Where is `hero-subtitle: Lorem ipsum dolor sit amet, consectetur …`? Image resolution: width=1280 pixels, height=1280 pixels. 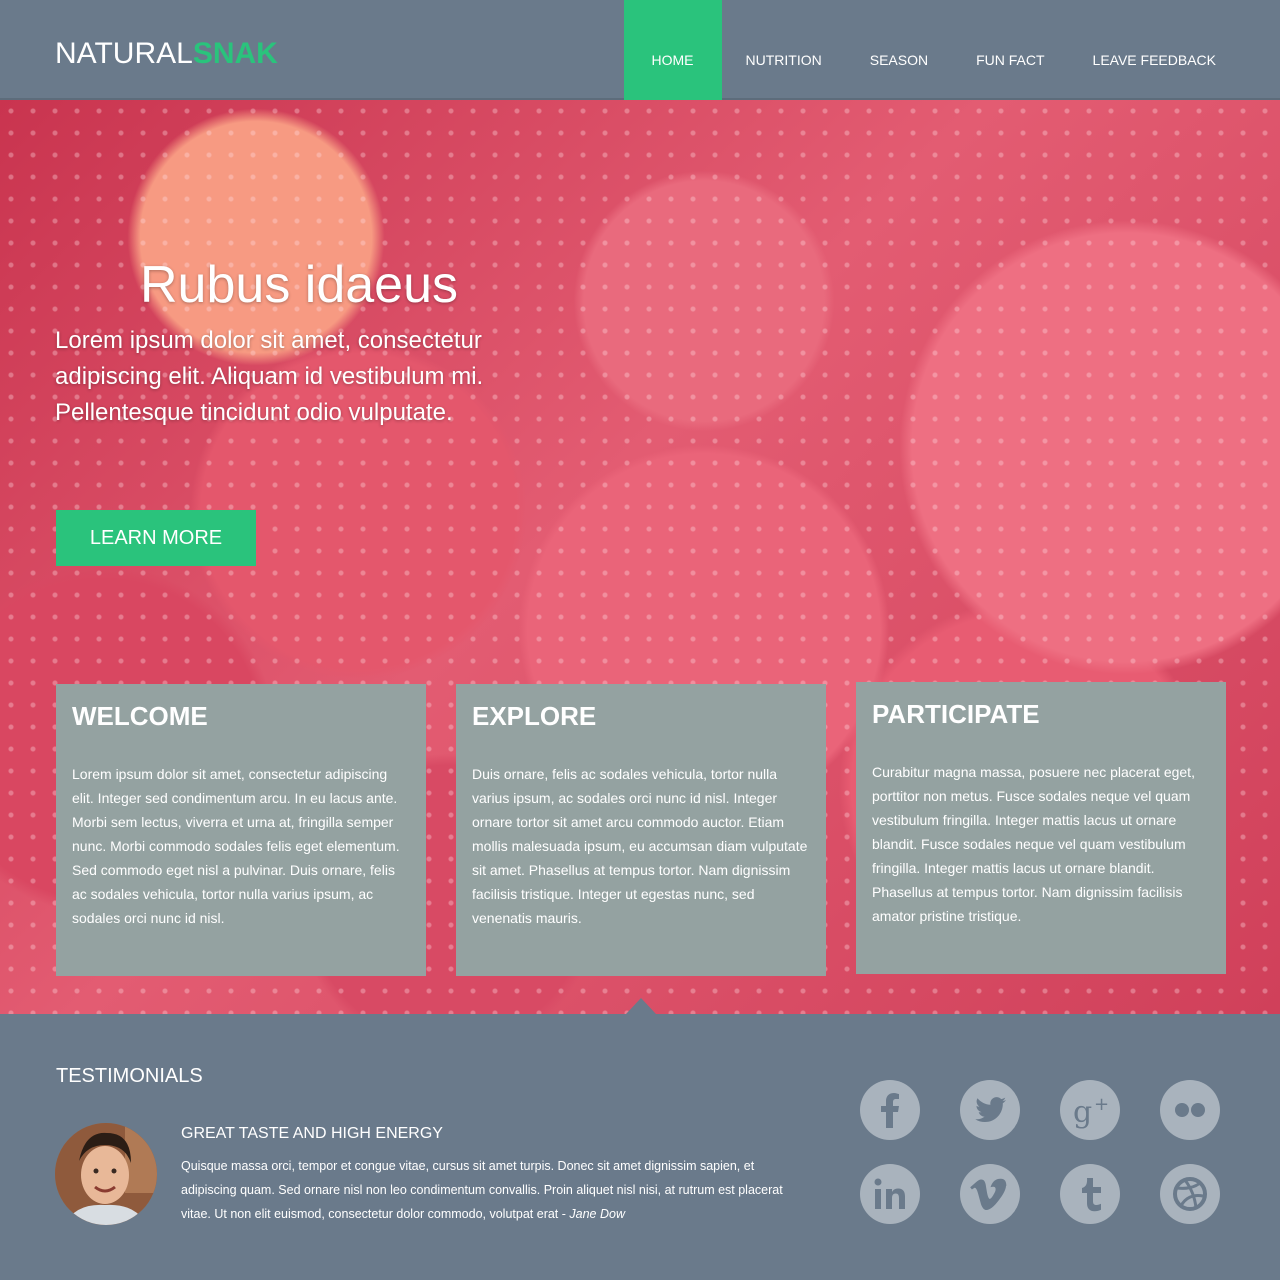
hero-subtitle: Lorem ipsum dolor sit amet, consectetur … is located at coordinates (269, 376).